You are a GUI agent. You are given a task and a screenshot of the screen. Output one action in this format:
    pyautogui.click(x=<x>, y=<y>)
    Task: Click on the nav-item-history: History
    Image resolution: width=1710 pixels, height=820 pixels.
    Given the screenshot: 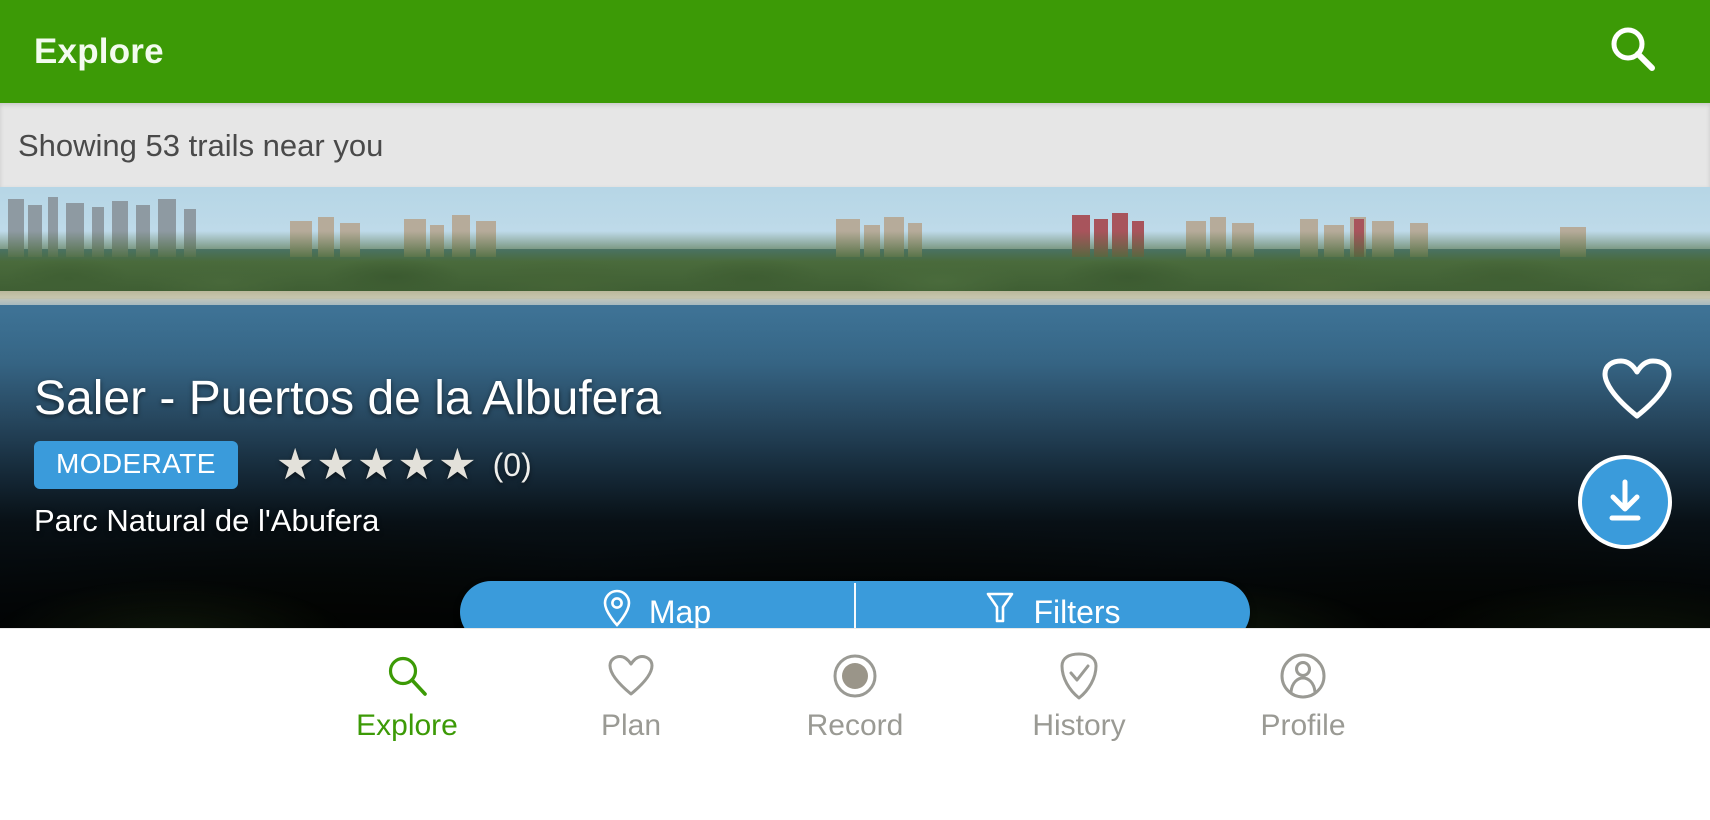 What is the action you would take?
    pyautogui.click(x=1079, y=685)
    